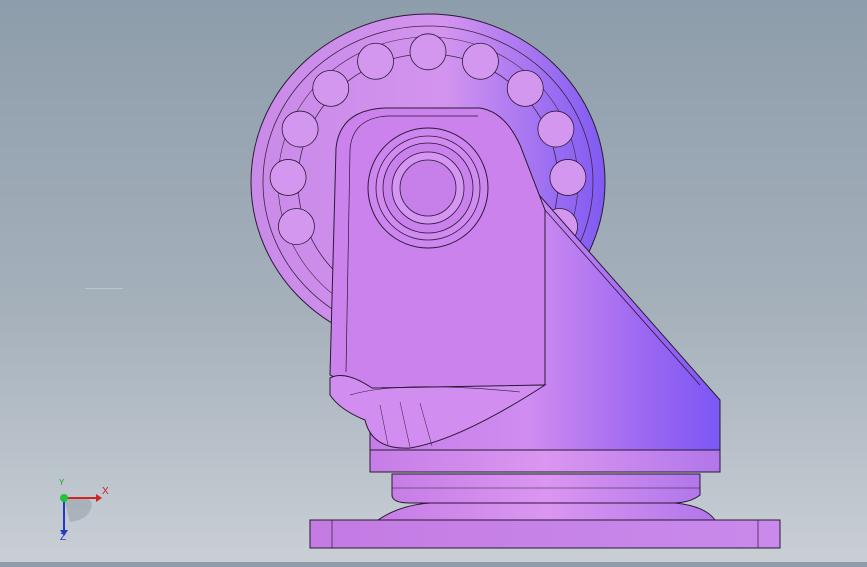 The height and width of the screenshot is (567, 867). Describe the element at coordinates (63, 537) in the screenshot. I see `z-axis-label: Z` at that location.